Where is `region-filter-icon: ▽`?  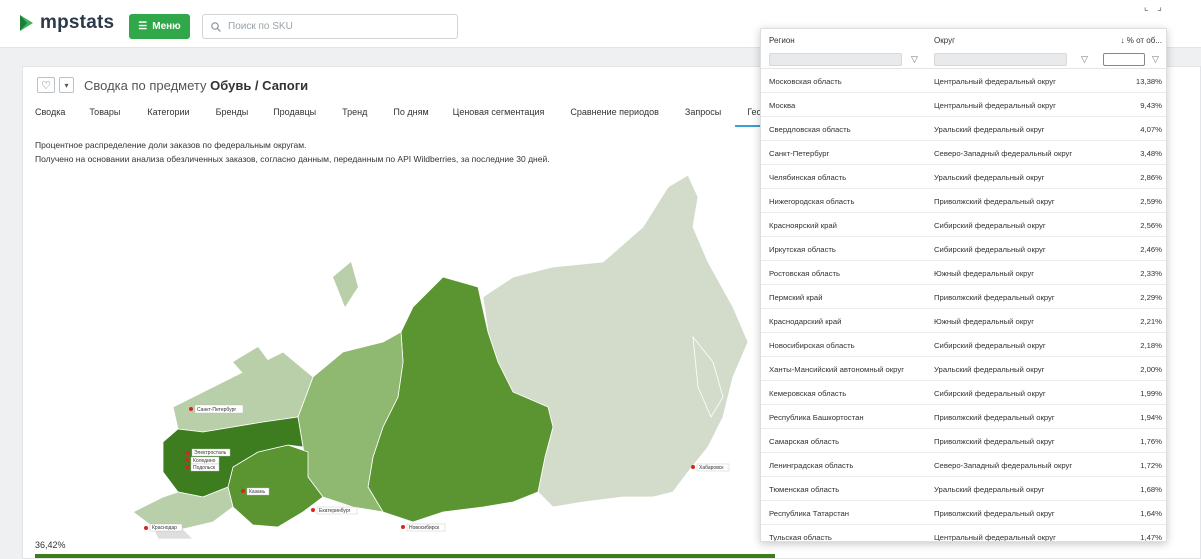
region-filter-icon: ▽ is located at coordinates (914, 59).